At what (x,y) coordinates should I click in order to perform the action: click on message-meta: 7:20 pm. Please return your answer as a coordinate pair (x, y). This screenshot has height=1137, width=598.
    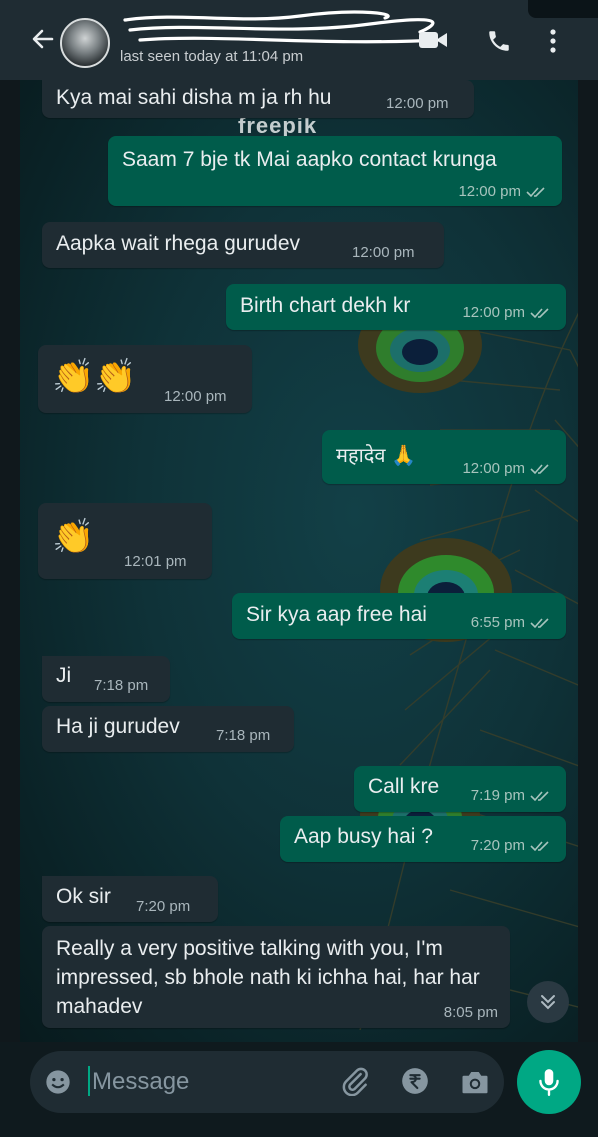
    Looking at the image, I should click on (510, 845).